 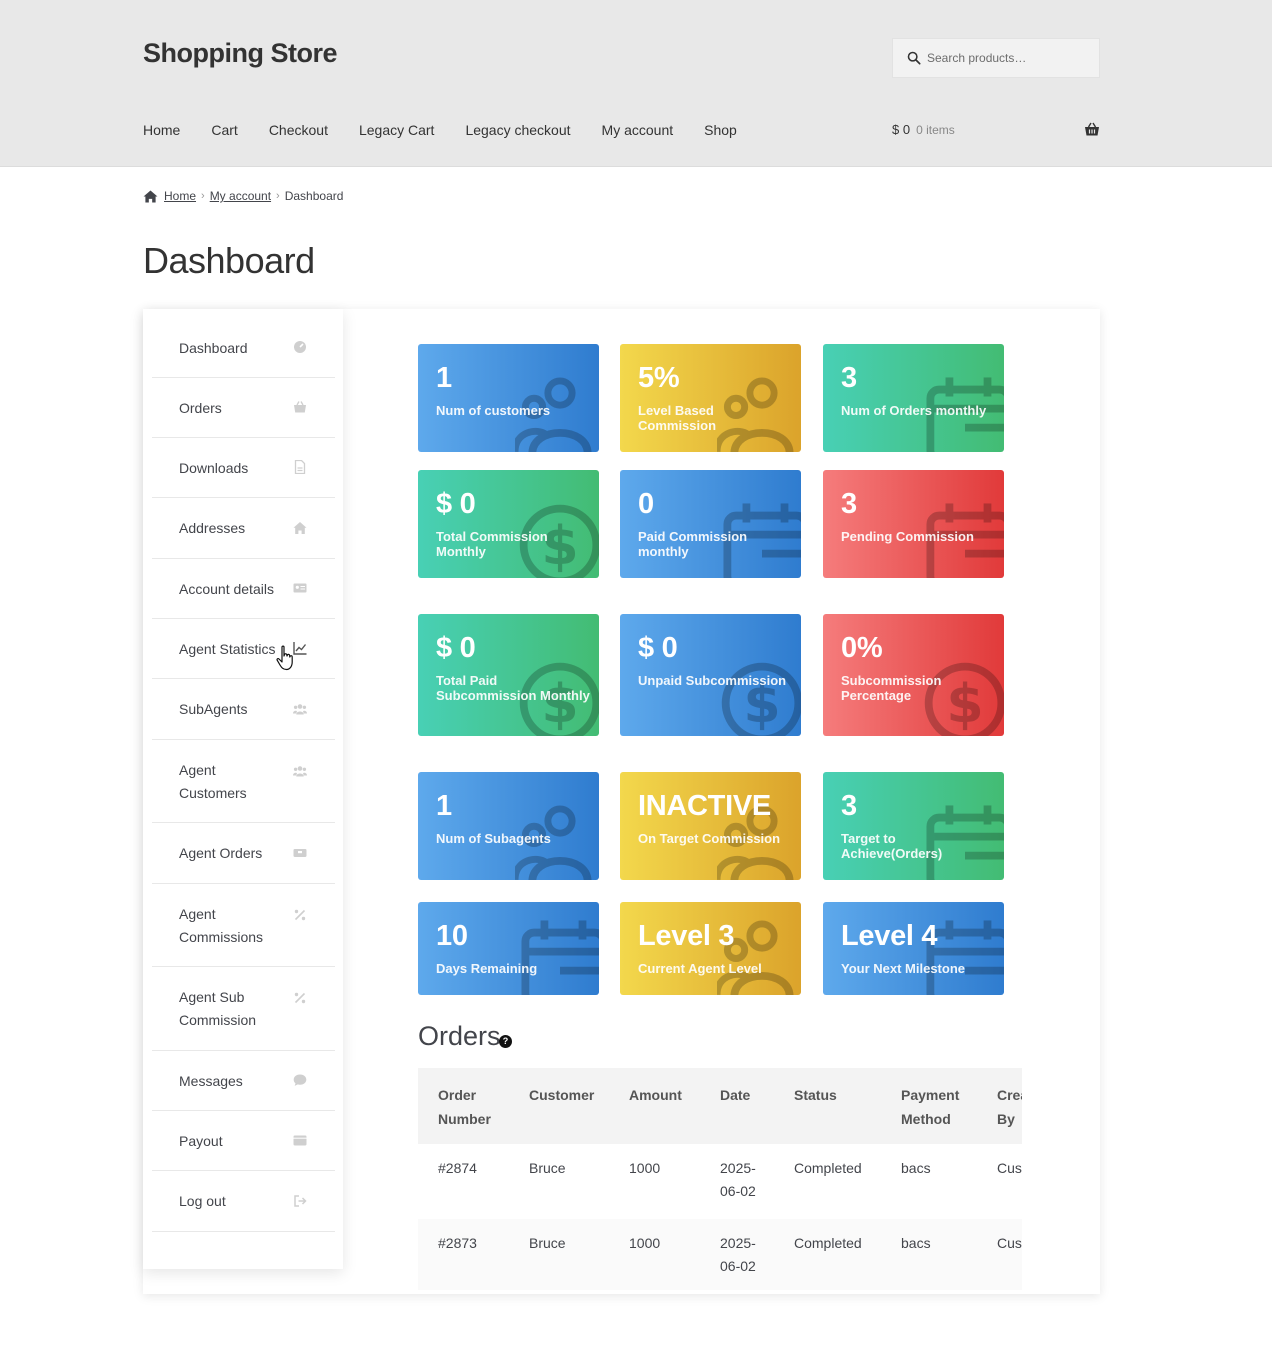 What do you see at coordinates (298, 130) in the screenshot?
I see `nav-checkout: Checkout` at bounding box center [298, 130].